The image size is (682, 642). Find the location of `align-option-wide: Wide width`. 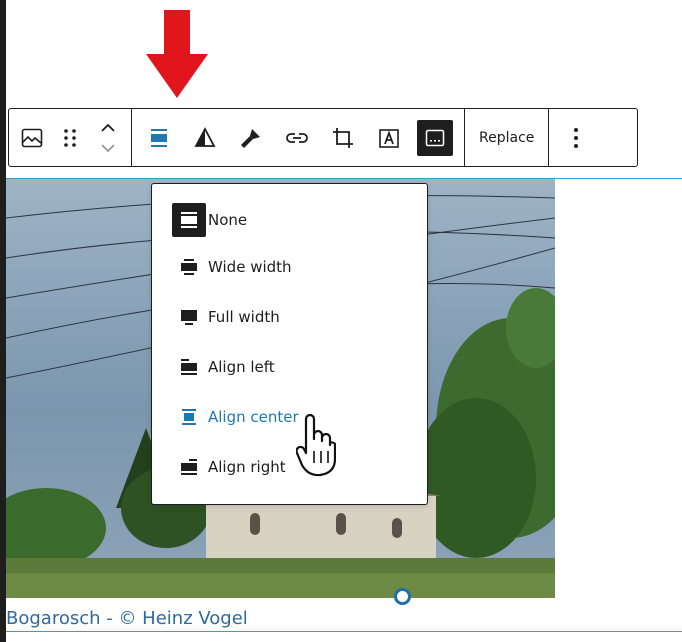

align-option-wide: Wide width is located at coordinates (289, 267).